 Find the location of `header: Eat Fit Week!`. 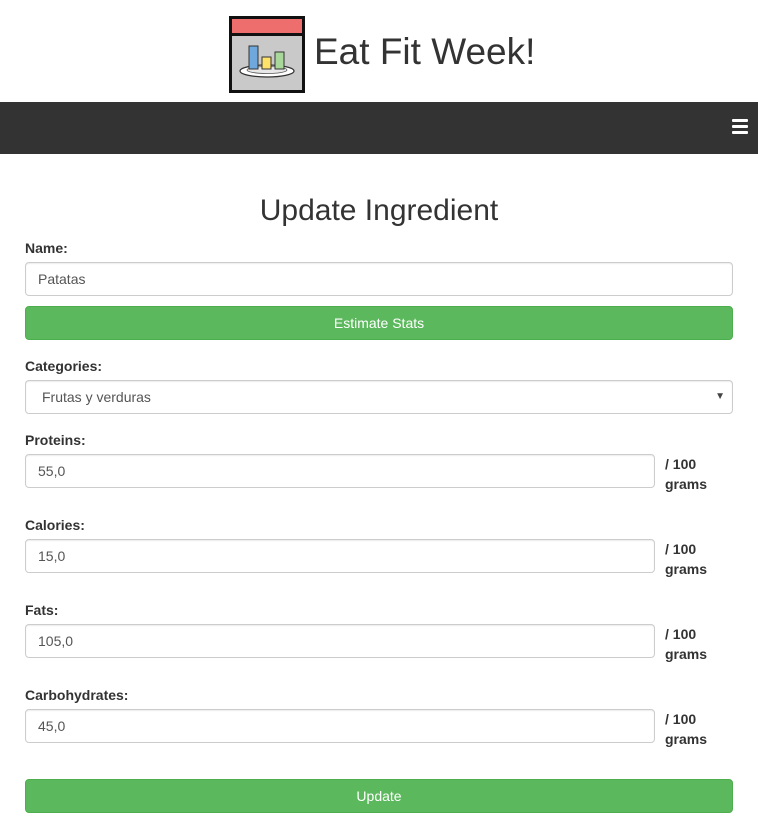

header: Eat Fit Week! is located at coordinates (379, 51).